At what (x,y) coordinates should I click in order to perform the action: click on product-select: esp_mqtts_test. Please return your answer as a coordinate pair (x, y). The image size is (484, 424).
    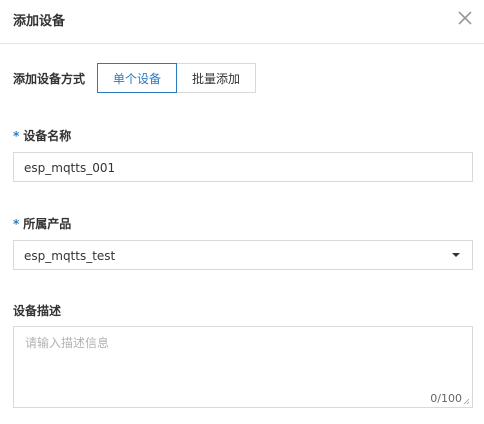
    Looking at the image, I should click on (243, 255).